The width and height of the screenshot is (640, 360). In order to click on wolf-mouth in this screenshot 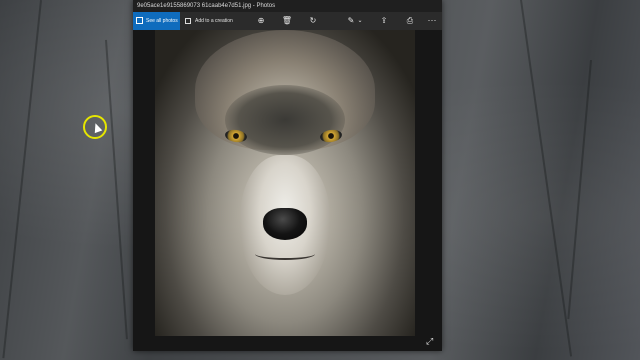, I will do `click(285, 254)`.